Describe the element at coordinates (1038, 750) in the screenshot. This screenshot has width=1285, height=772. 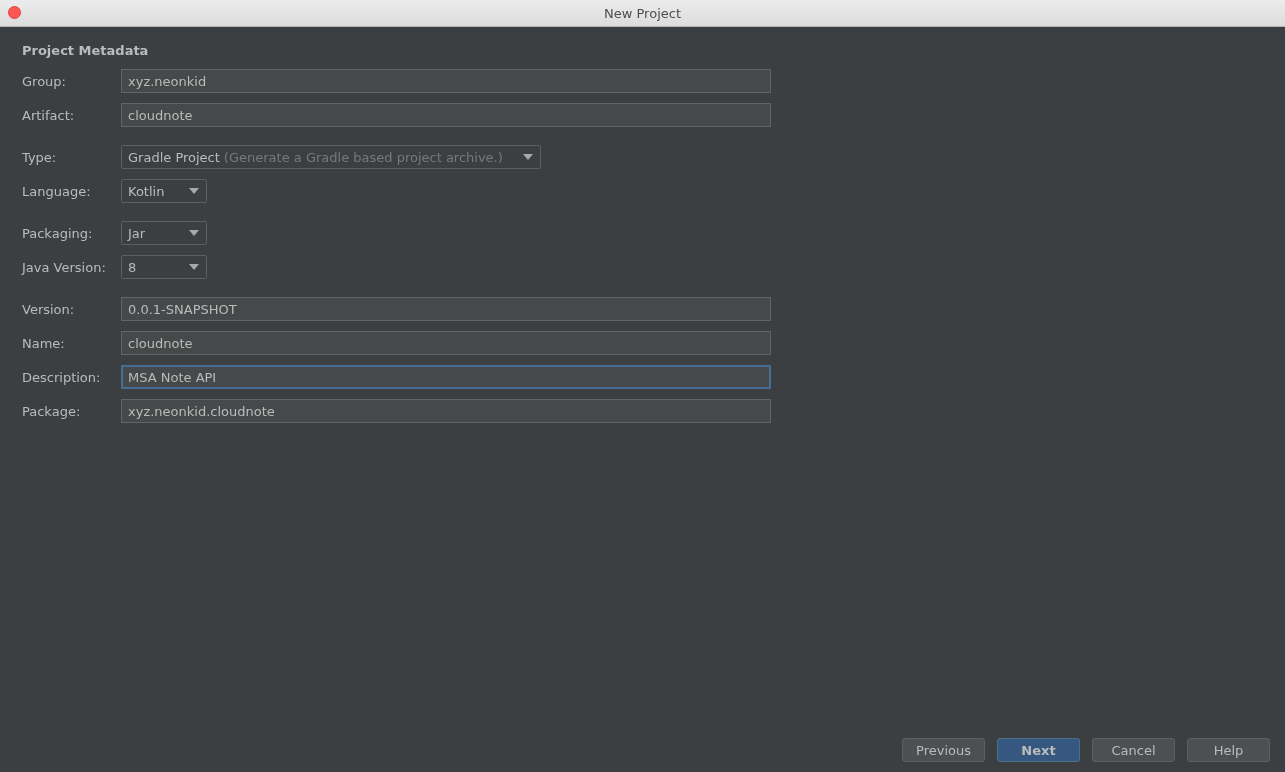
I see `dialog-button: Next` at that location.